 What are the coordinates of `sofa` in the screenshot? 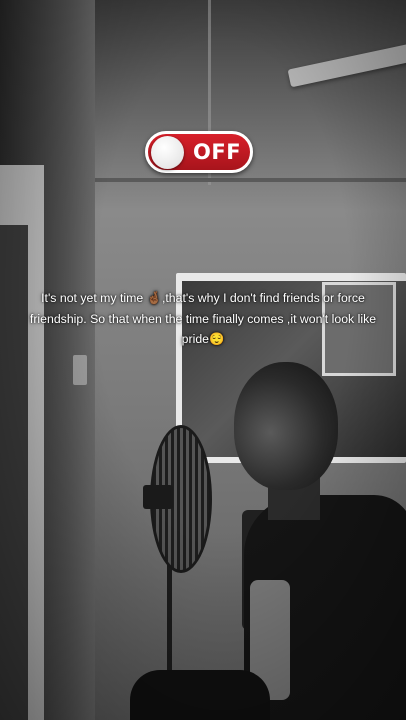 It's located at (200, 695).